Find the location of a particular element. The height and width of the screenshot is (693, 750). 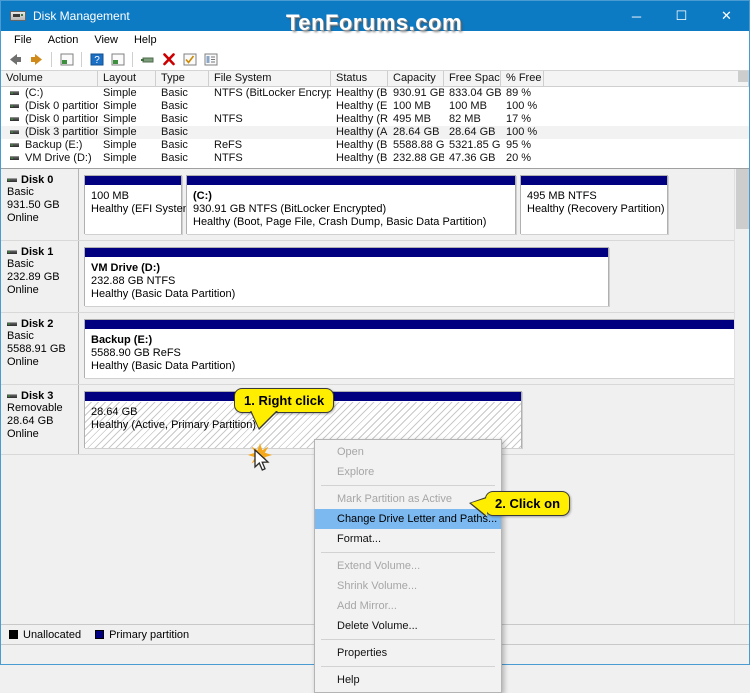

cell-text: (Disk 0 partition 1) is located at coordinates (61, 106).